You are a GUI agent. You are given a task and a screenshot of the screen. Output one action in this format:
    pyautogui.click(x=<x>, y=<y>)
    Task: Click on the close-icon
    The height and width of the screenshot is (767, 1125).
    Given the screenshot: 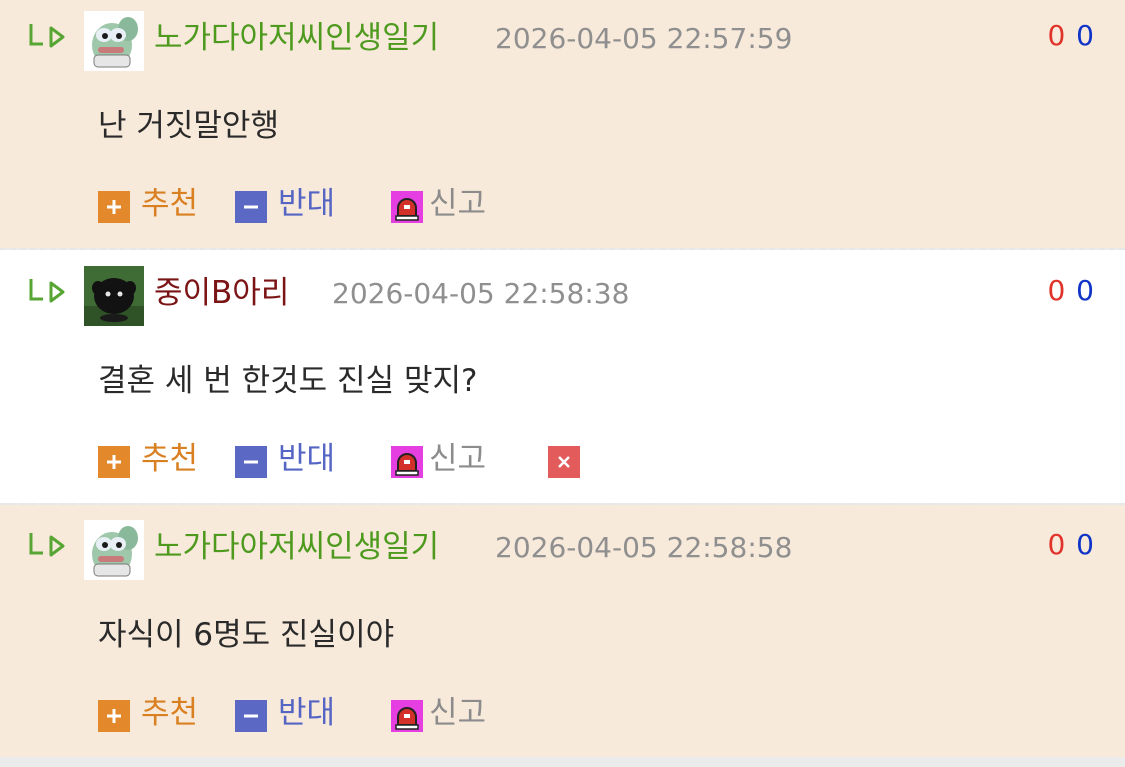 What is the action you would take?
    pyautogui.click(x=564, y=462)
    